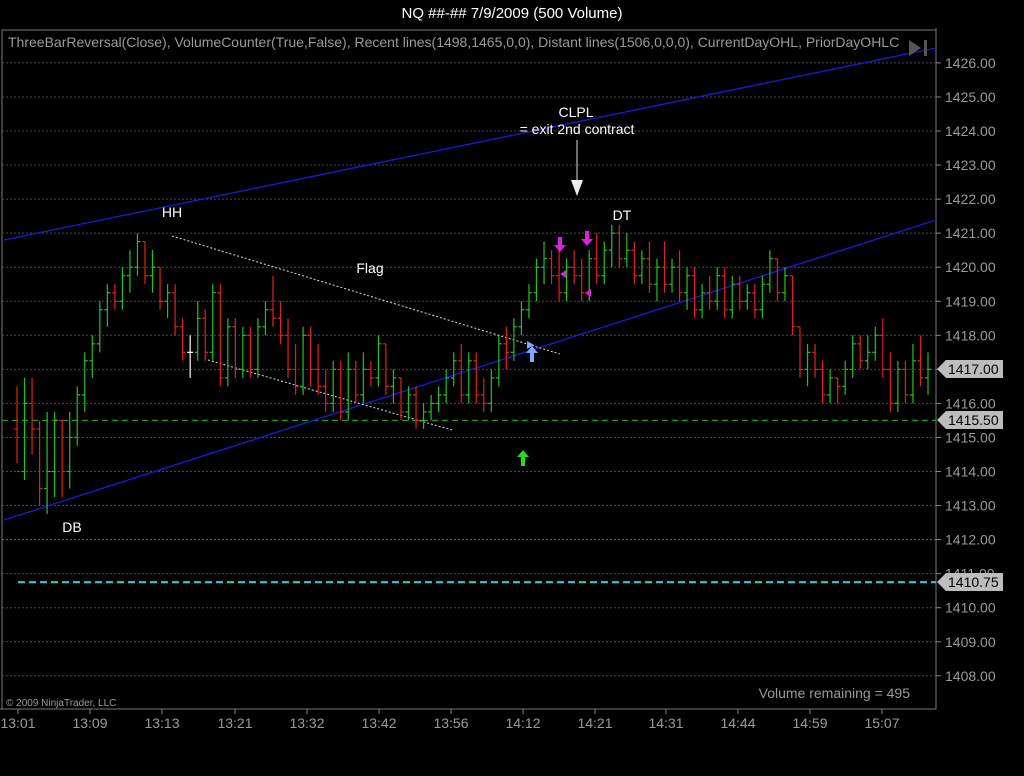  Describe the element at coordinates (71, 527) in the screenshot. I see `annotation-db: DB` at that location.